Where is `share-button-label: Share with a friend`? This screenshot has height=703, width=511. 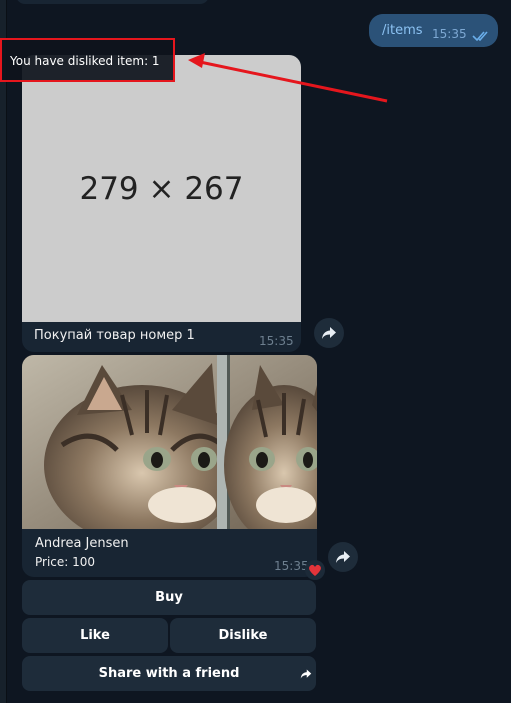
share-button-label: Share with a friend is located at coordinates (169, 673).